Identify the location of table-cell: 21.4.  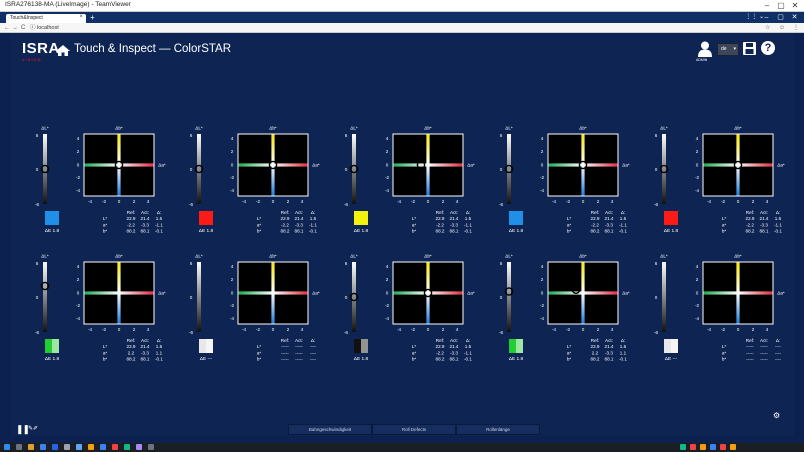
(454, 346).